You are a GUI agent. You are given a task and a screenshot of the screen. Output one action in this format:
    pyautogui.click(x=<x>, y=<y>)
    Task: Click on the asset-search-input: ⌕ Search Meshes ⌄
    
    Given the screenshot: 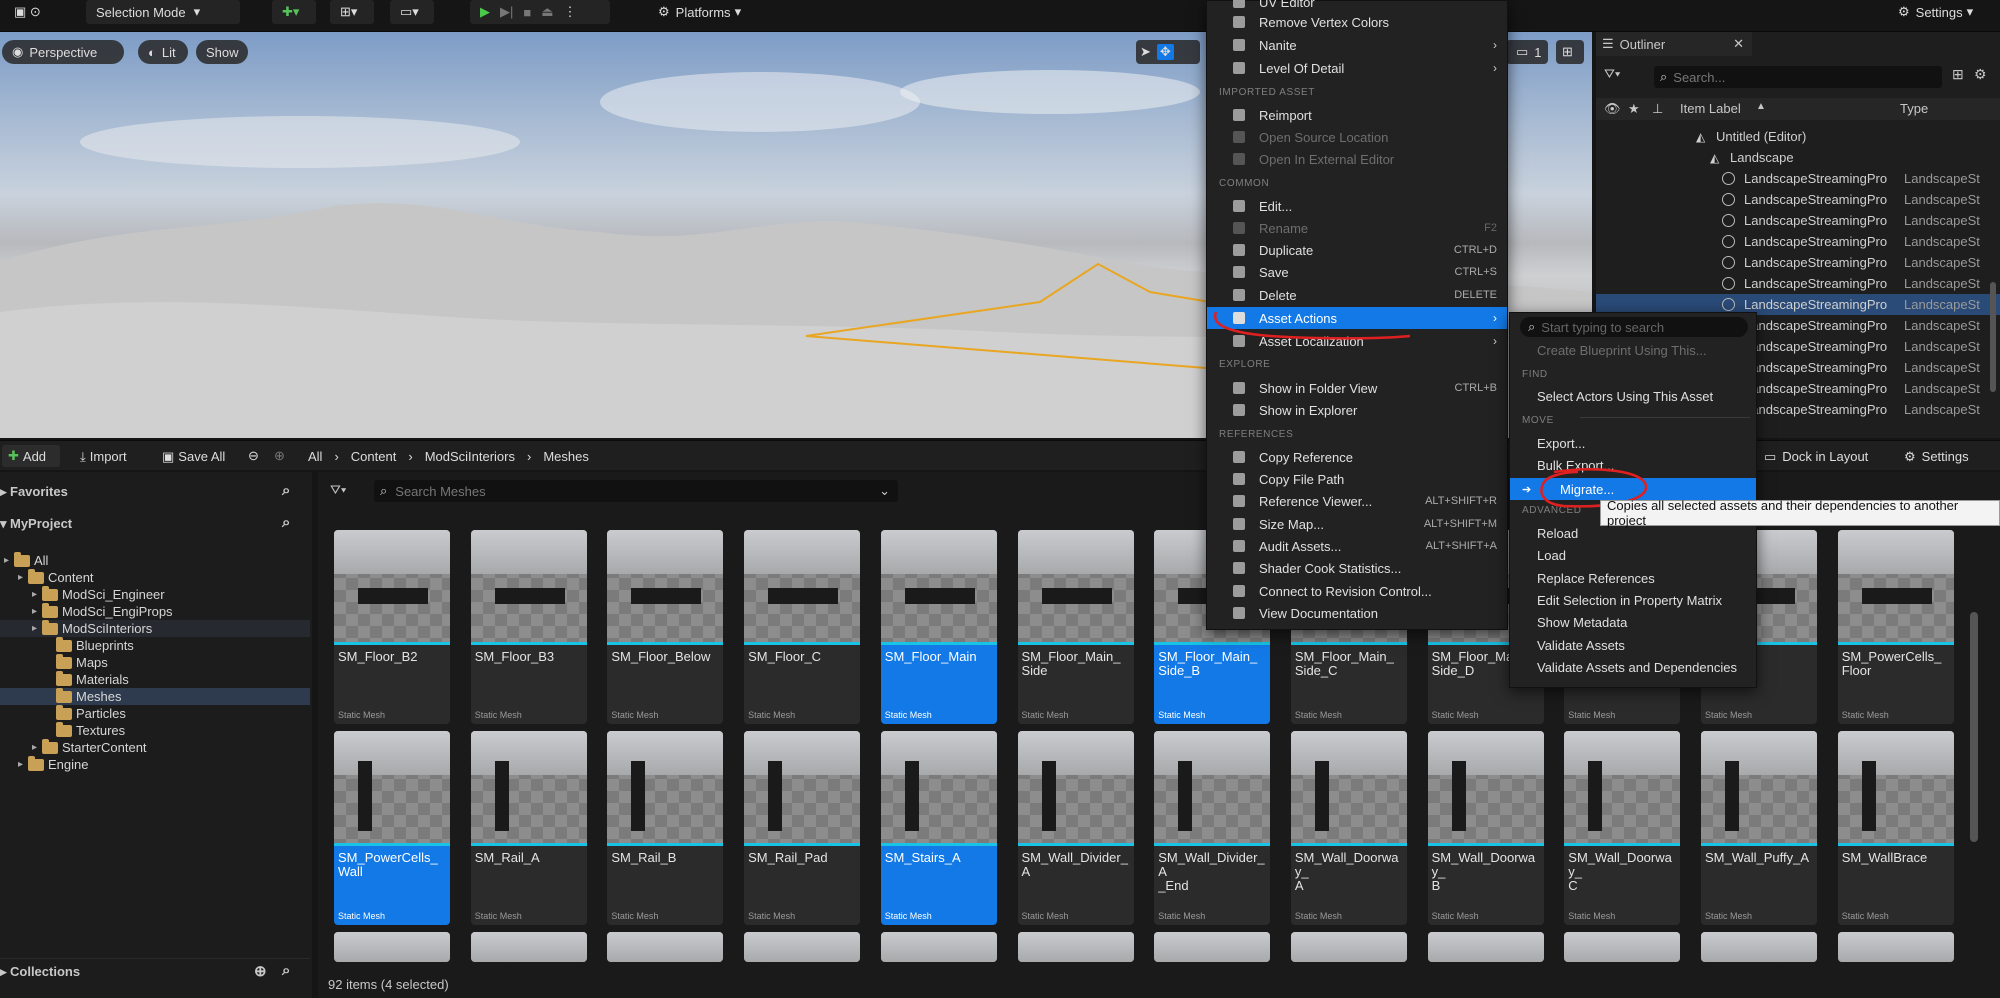 What is the action you would take?
    pyautogui.click(x=636, y=491)
    